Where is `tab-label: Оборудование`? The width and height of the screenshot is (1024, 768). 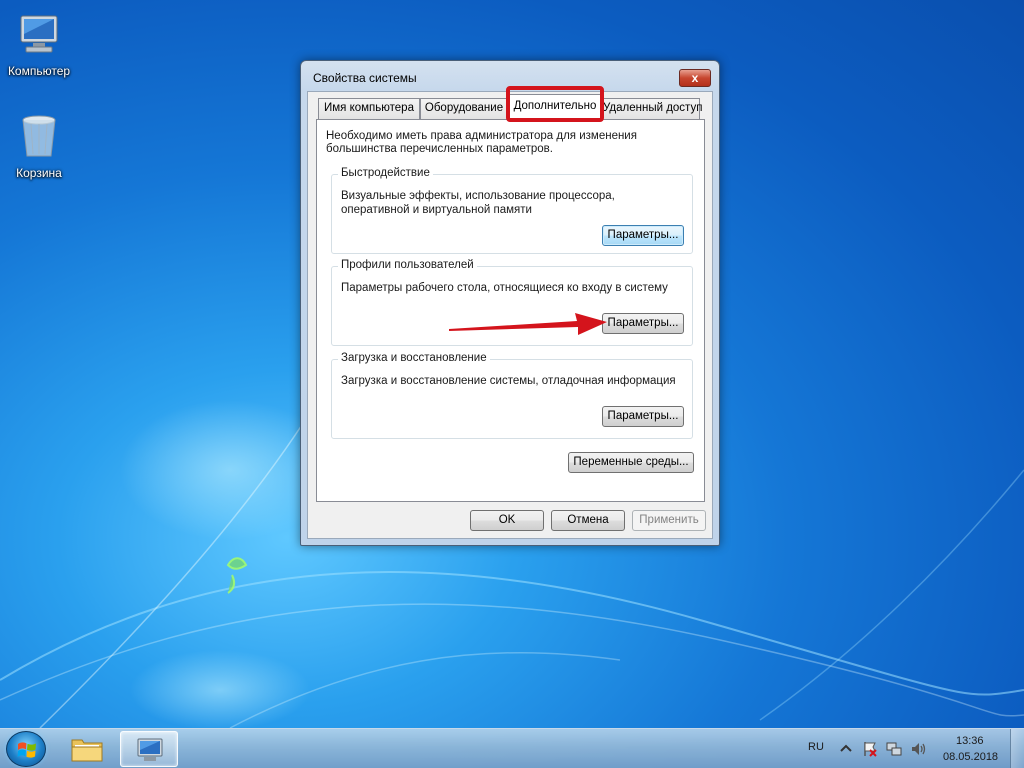
tab-label: Оборудование is located at coordinates (464, 108).